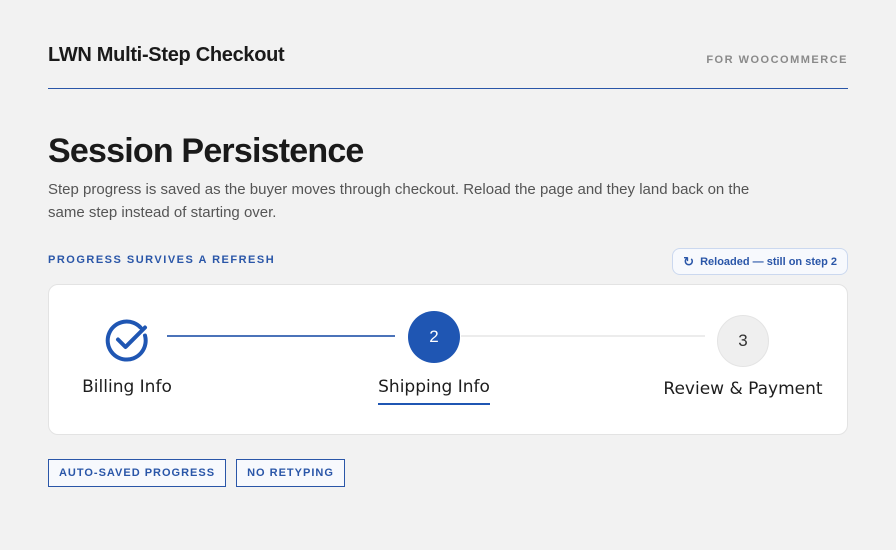 The height and width of the screenshot is (550, 896). What do you see at coordinates (290, 473) in the screenshot?
I see `feature-pill-no-retyping: NO RETYPING` at bounding box center [290, 473].